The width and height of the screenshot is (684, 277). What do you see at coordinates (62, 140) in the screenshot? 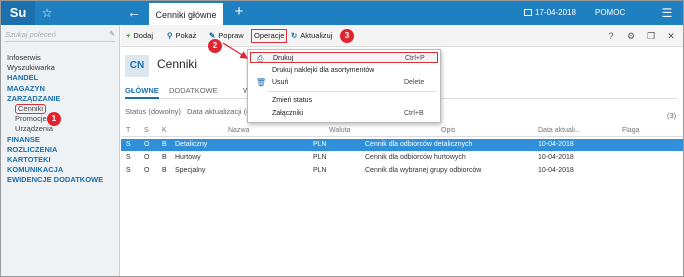
I see `sidebar-item-finanse: FINANSE` at bounding box center [62, 140].